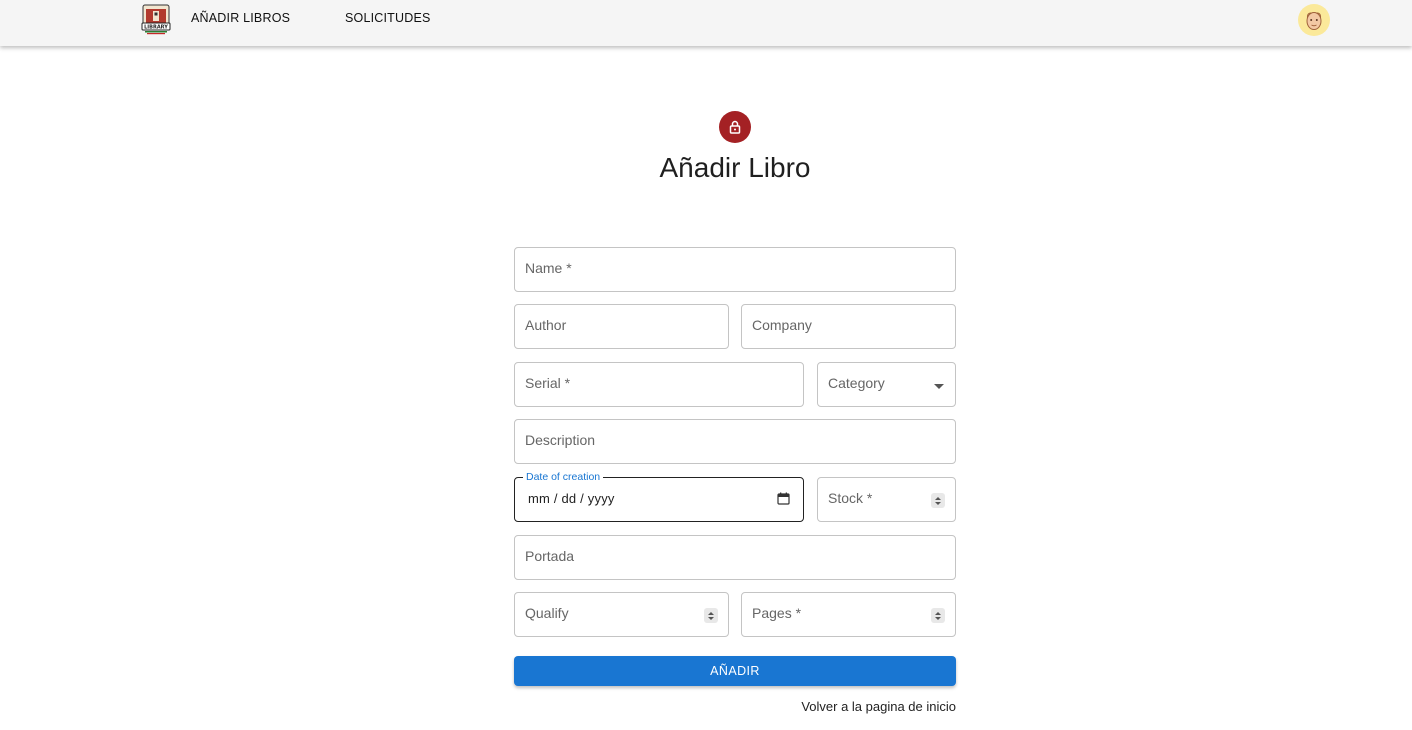  What do you see at coordinates (711, 615) in the screenshot?
I see `qualify-stepper-icon` at bounding box center [711, 615].